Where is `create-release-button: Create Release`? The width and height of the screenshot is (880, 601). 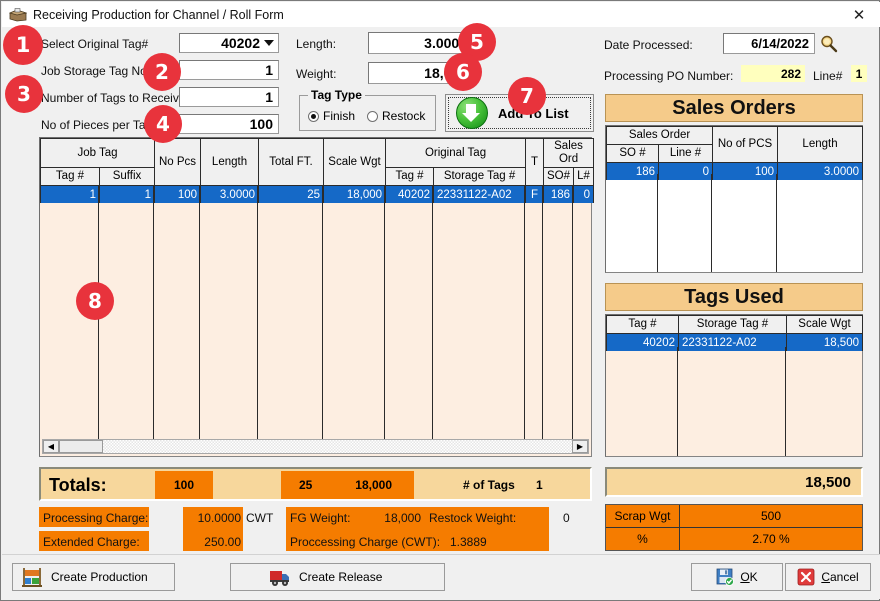
create-release-button: Create Release is located at coordinates (337, 577).